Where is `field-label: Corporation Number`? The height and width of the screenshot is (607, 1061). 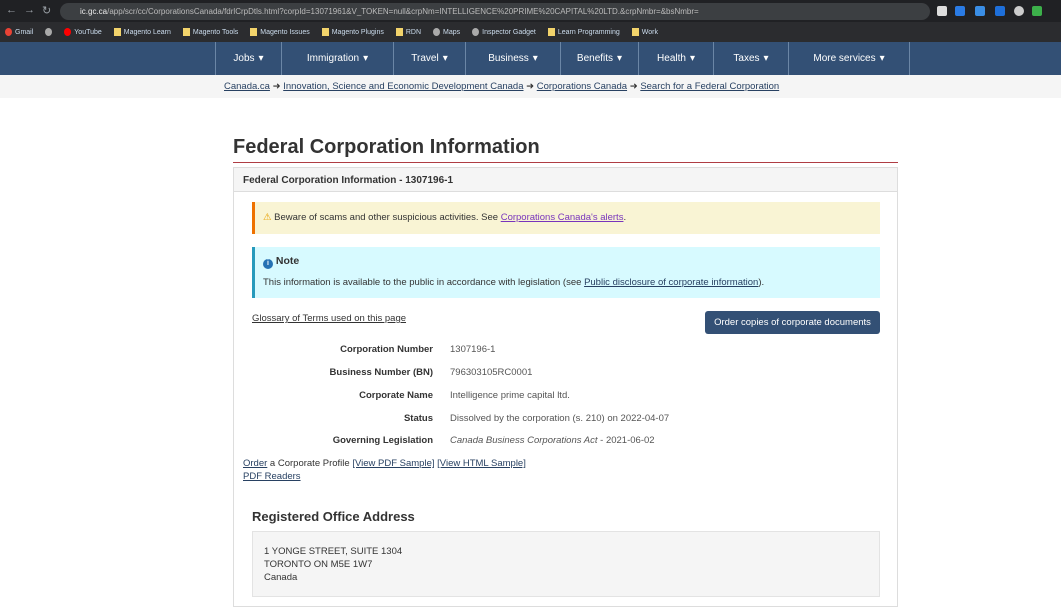
field-label: Corporation Number is located at coordinates (386, 349).